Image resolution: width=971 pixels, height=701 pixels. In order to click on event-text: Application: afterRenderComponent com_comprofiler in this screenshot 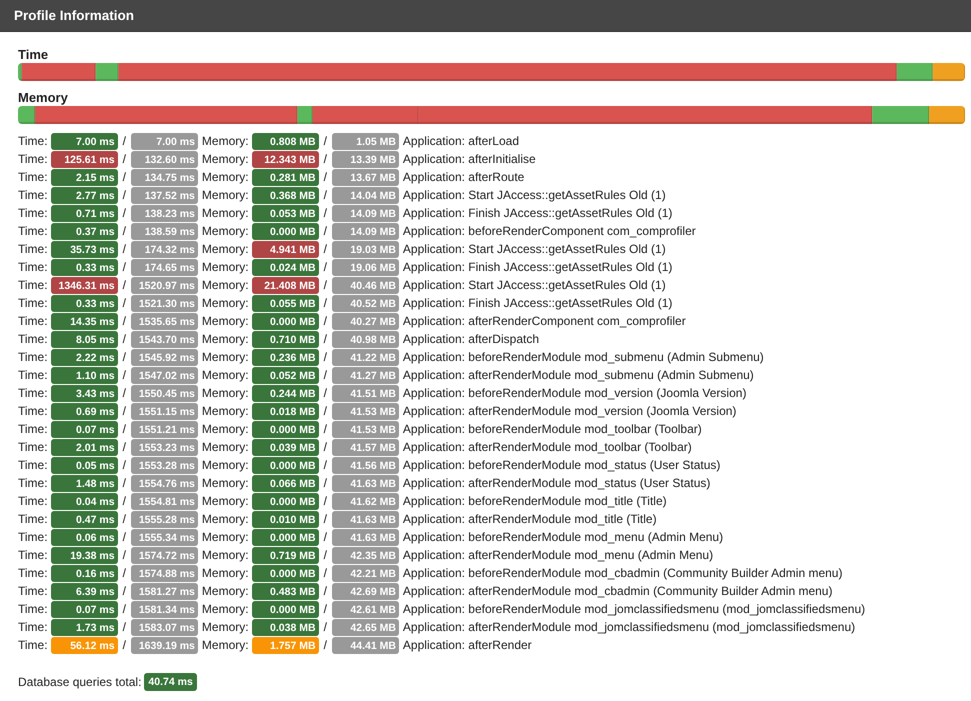, I will do `click(544, 321)`.